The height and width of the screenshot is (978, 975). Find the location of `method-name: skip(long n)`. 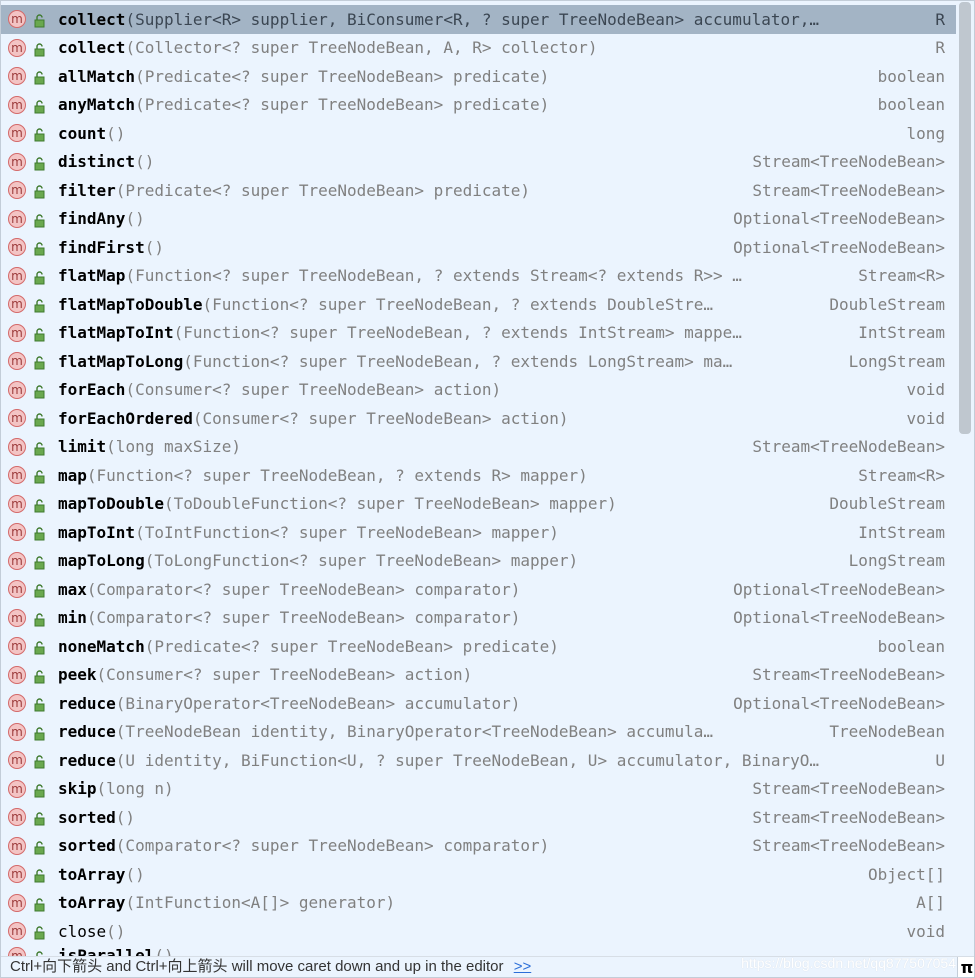

method-name: skip(long n) is located at coordinates (116, 788).